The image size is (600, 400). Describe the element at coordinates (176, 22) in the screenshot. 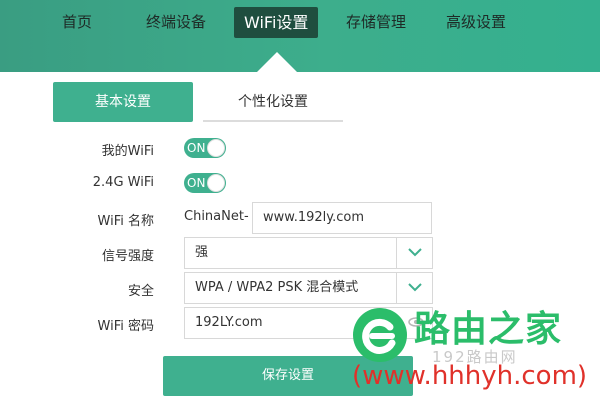

I see `nav-item-devices: 终端设备` at that location.